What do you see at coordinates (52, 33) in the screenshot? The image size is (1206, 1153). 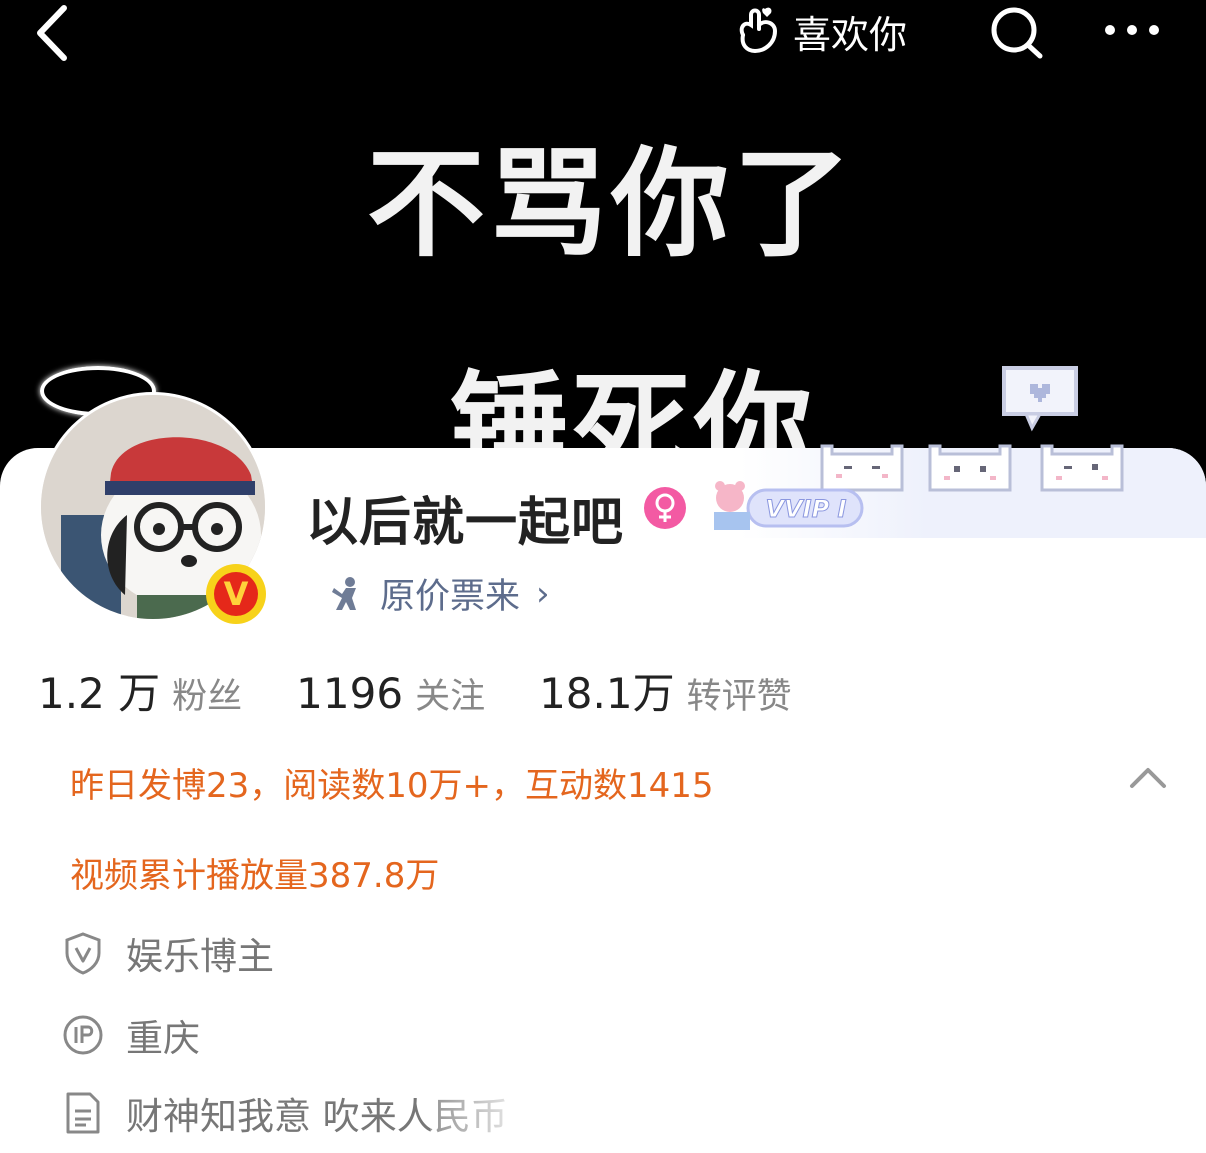 I see `back-arrow-icon` at bounding box center [52, 33].